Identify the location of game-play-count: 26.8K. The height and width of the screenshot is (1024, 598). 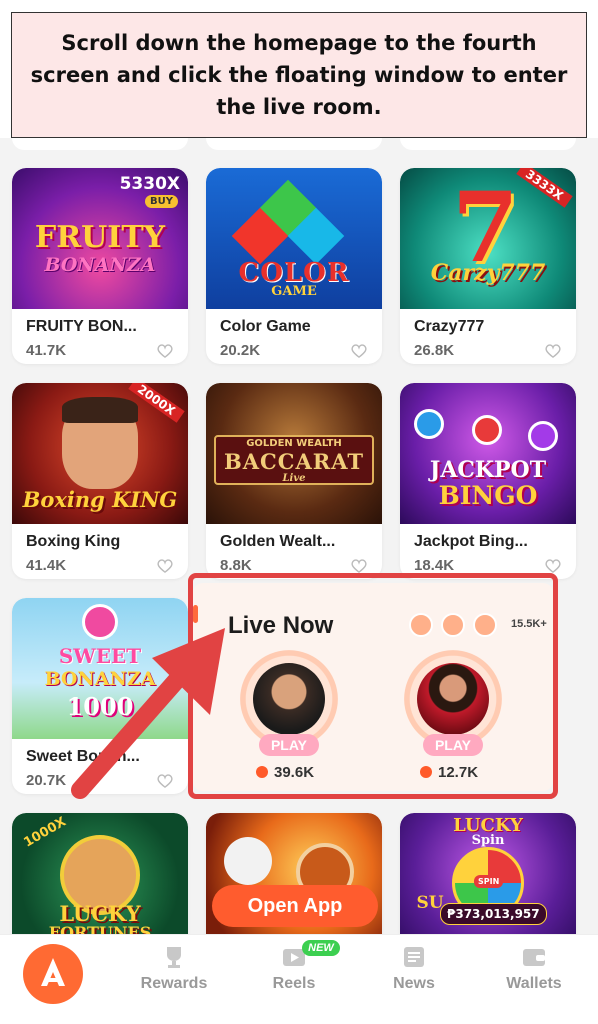
(434, 350).